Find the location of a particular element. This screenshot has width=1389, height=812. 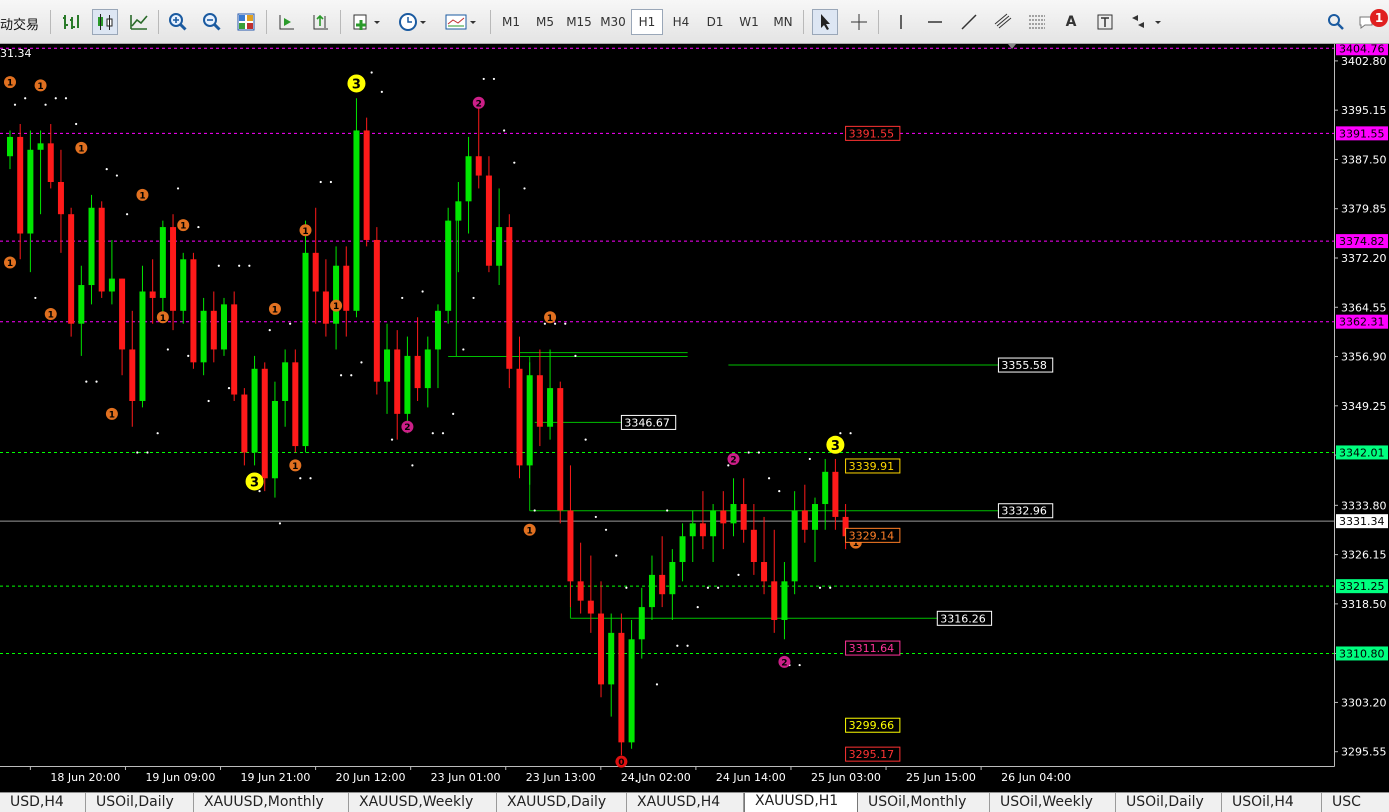

text-icon: A is located at coordinates (1071, 22).